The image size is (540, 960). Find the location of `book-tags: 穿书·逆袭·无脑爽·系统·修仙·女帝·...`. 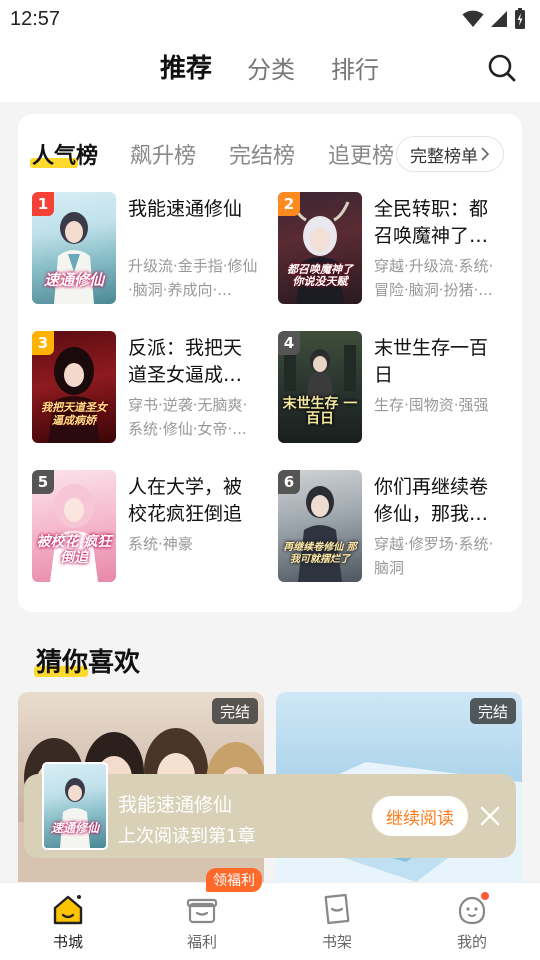

book-tags: 穿书·逆袭·无脑爽·系统·修仙·女帝·... is located at coordinates (188, 417).